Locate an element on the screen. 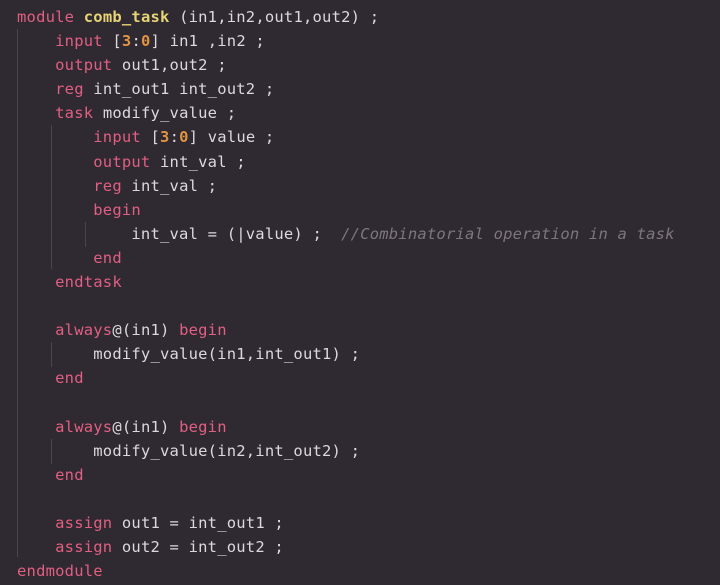  code-token-plain: modify_value(in1,int_out1) ; is located at coordinates (189, 354).